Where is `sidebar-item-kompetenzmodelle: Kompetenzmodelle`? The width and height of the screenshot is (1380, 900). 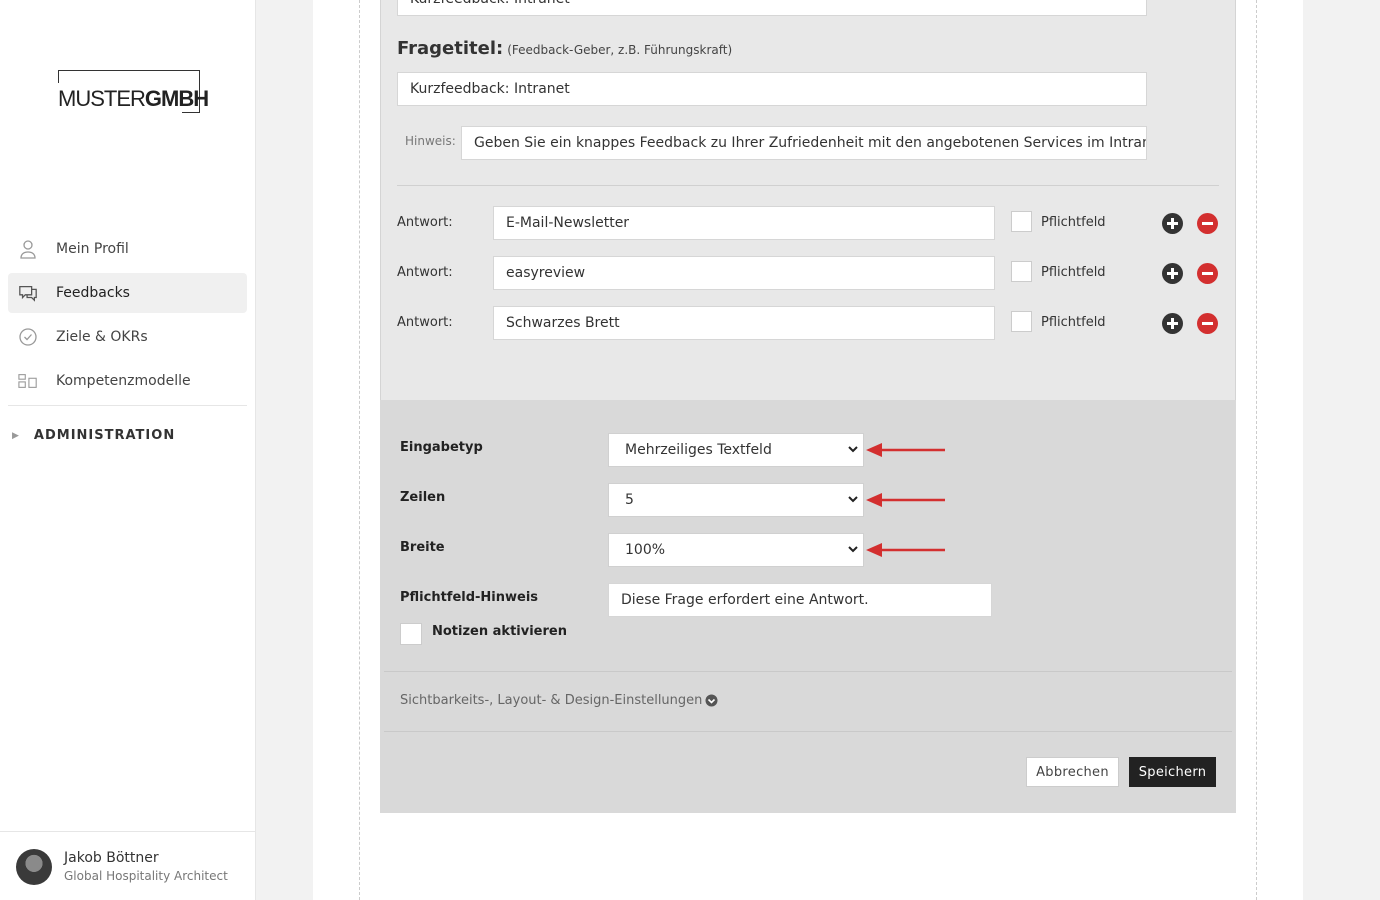 sidebar-item-kompetenzmodelle: Kompetenzmodelle is located at coordinates (127, 381).